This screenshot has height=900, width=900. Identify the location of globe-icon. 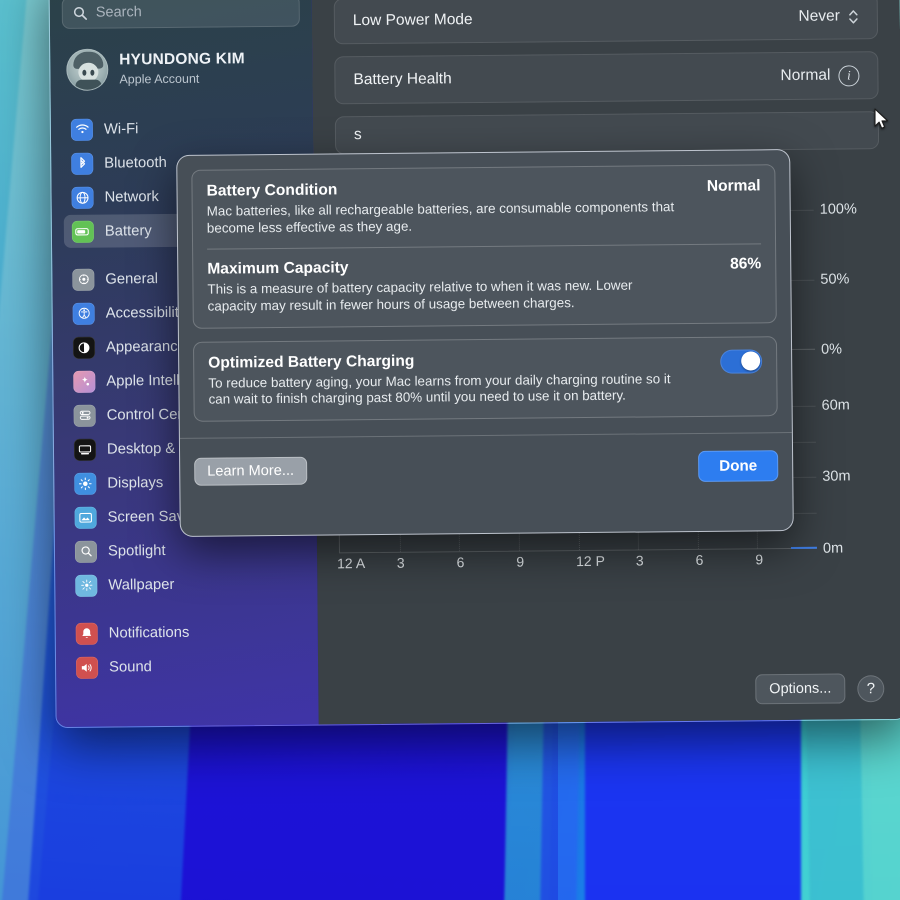
(82, 197).